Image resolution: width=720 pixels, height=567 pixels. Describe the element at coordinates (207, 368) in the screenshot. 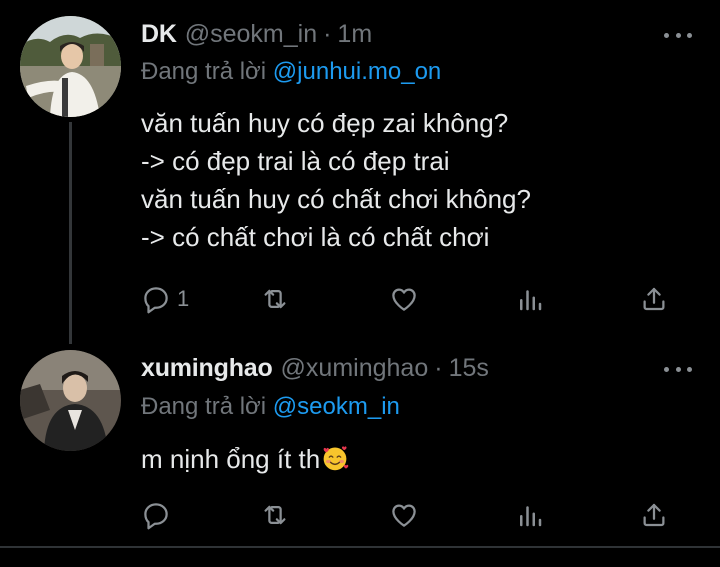

I see `display-name: xuminghao` at that location.